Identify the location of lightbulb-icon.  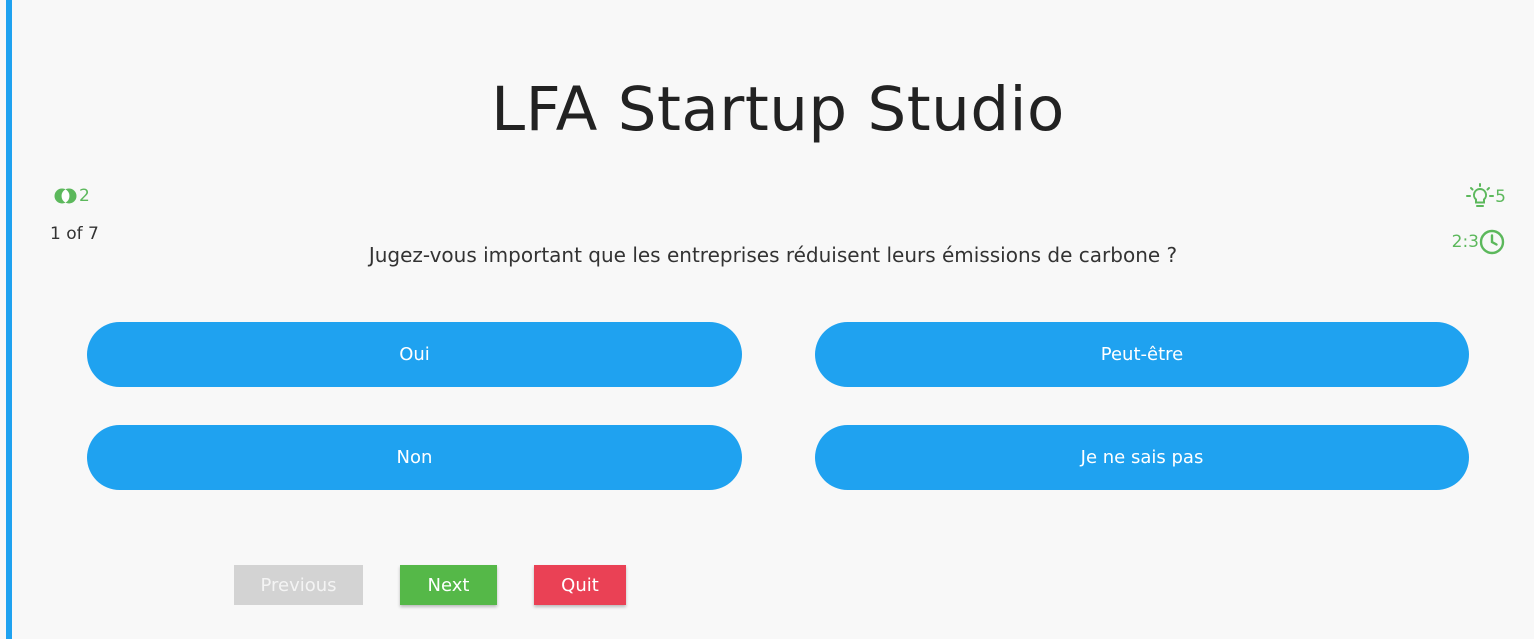
(1480, 197).